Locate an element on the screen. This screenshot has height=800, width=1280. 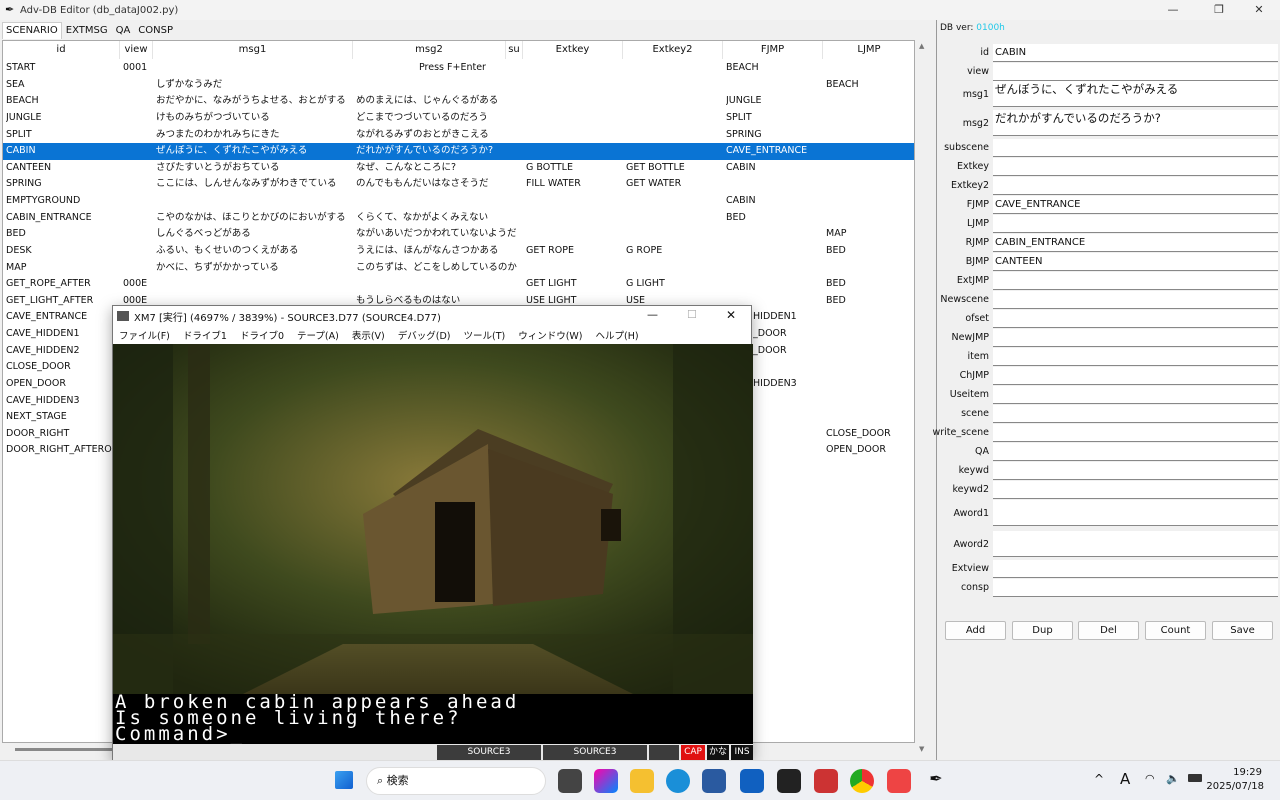
start-icon is located at coordinates (344, 780).